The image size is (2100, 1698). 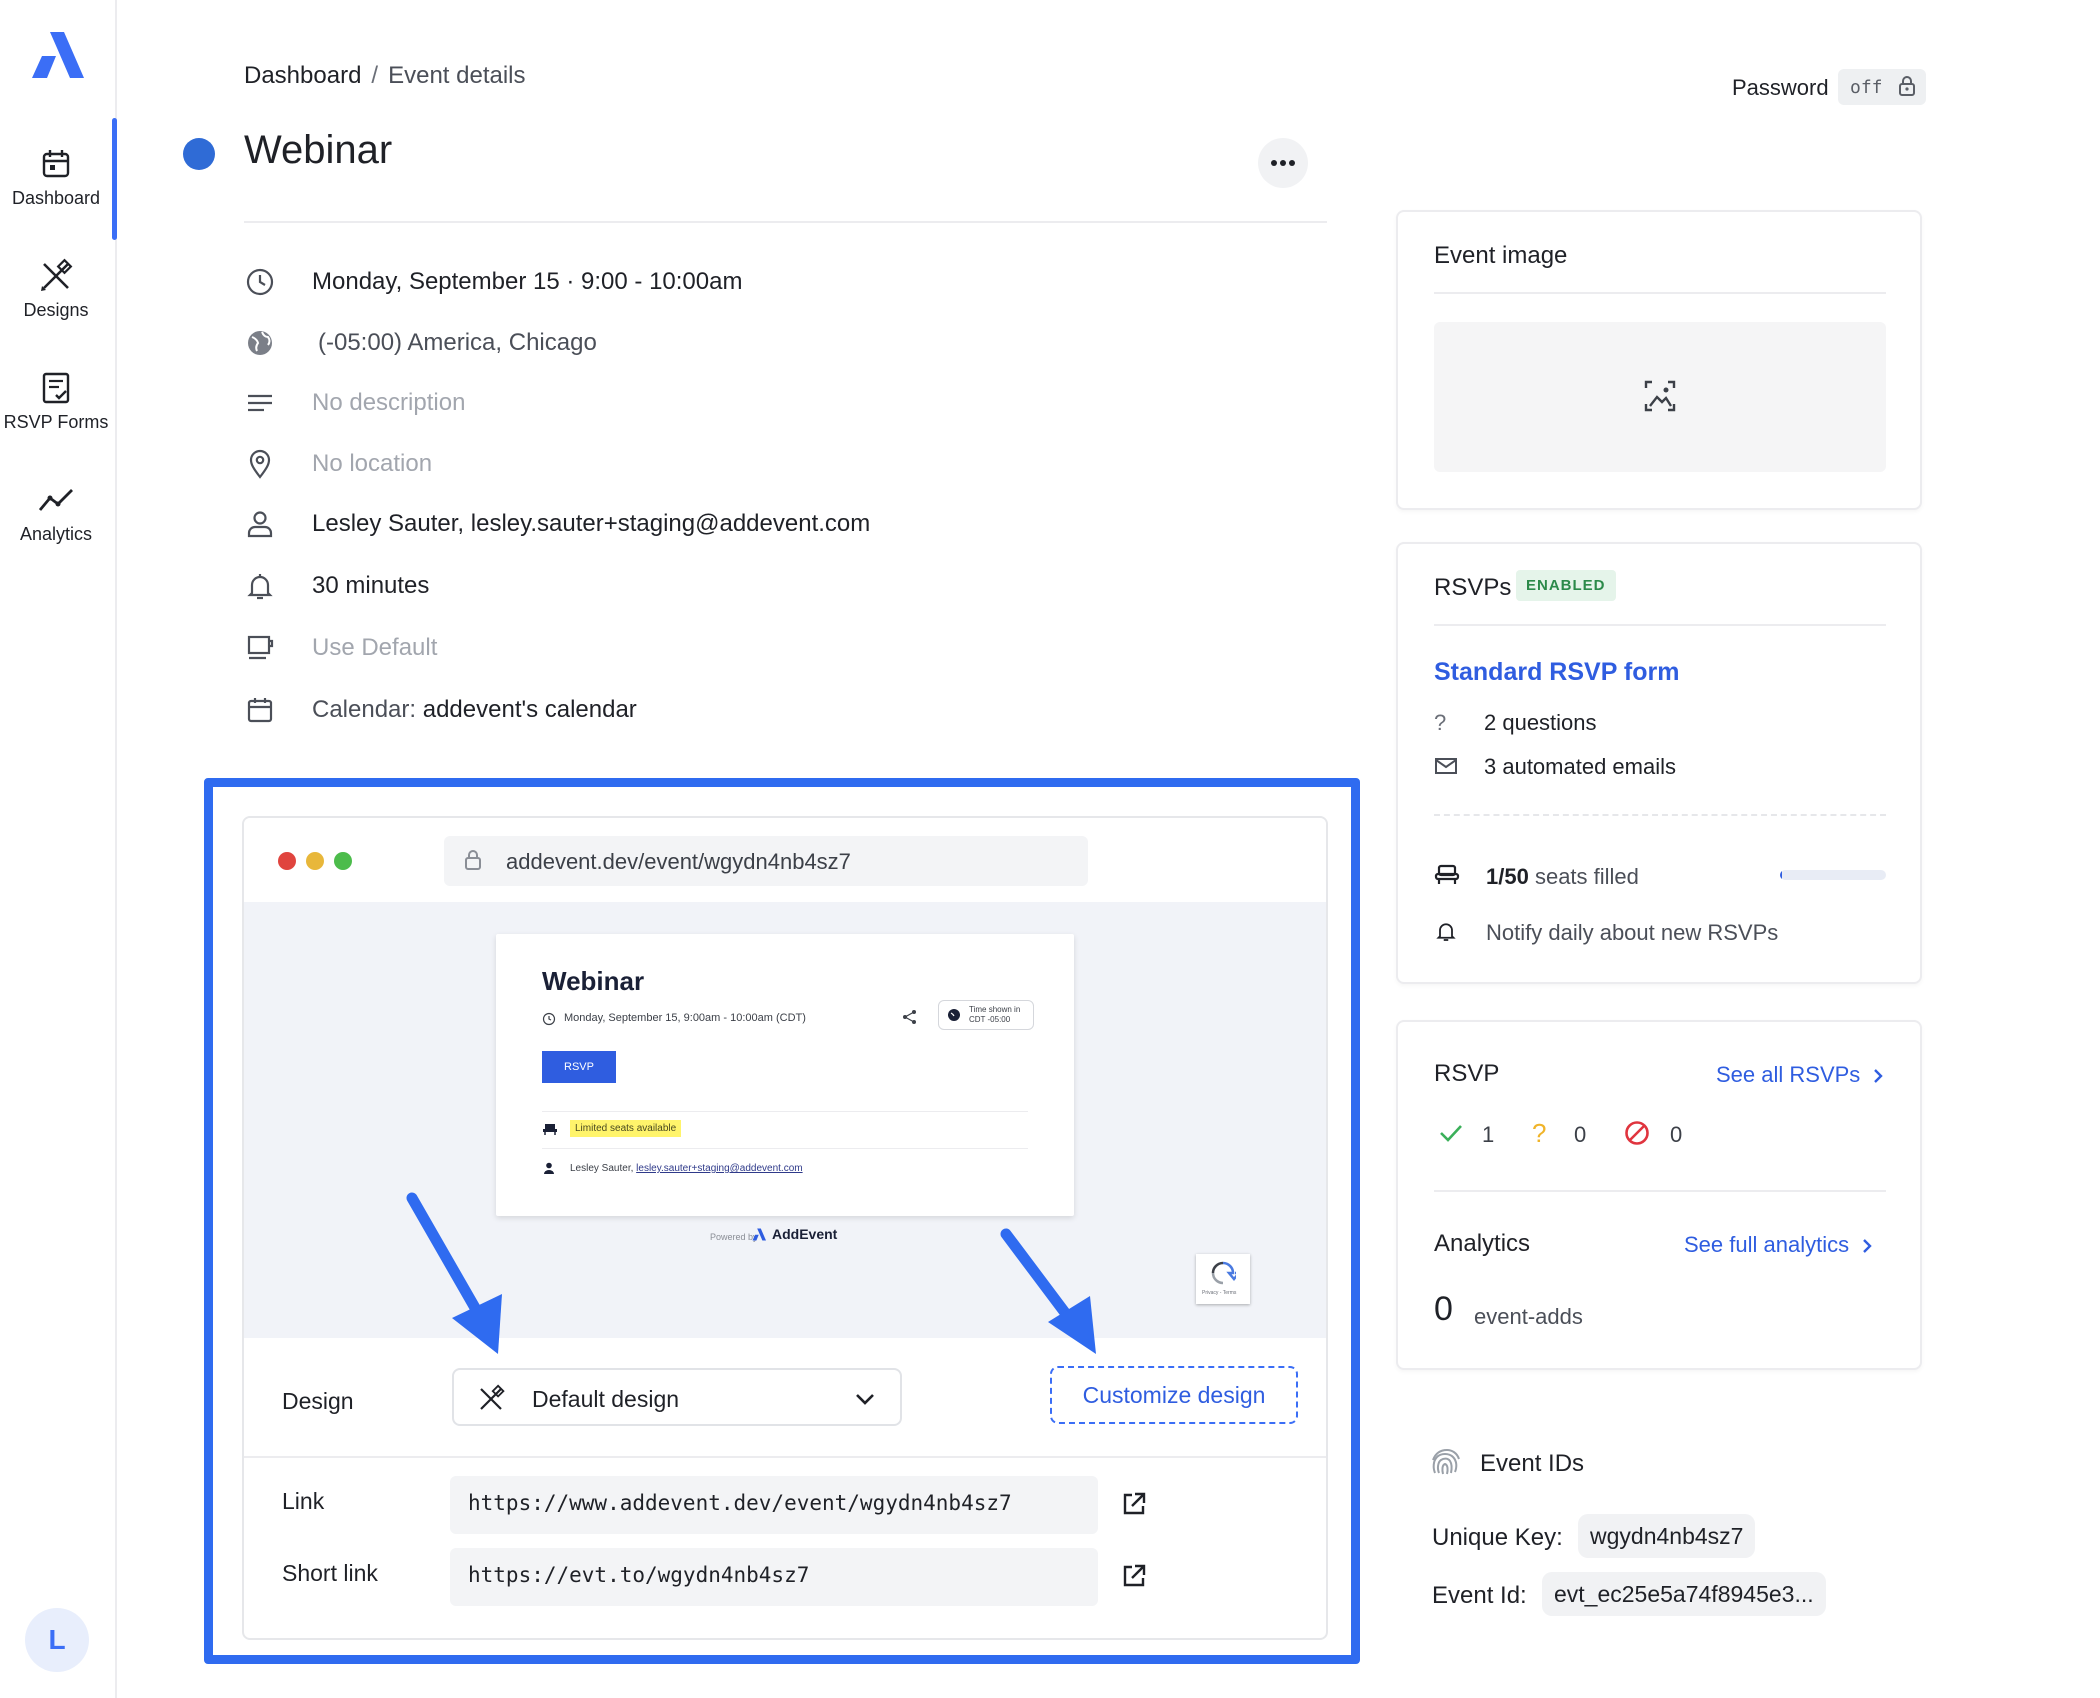 I want to click on sidebar-active-indicator, so click(x=114, y=179).